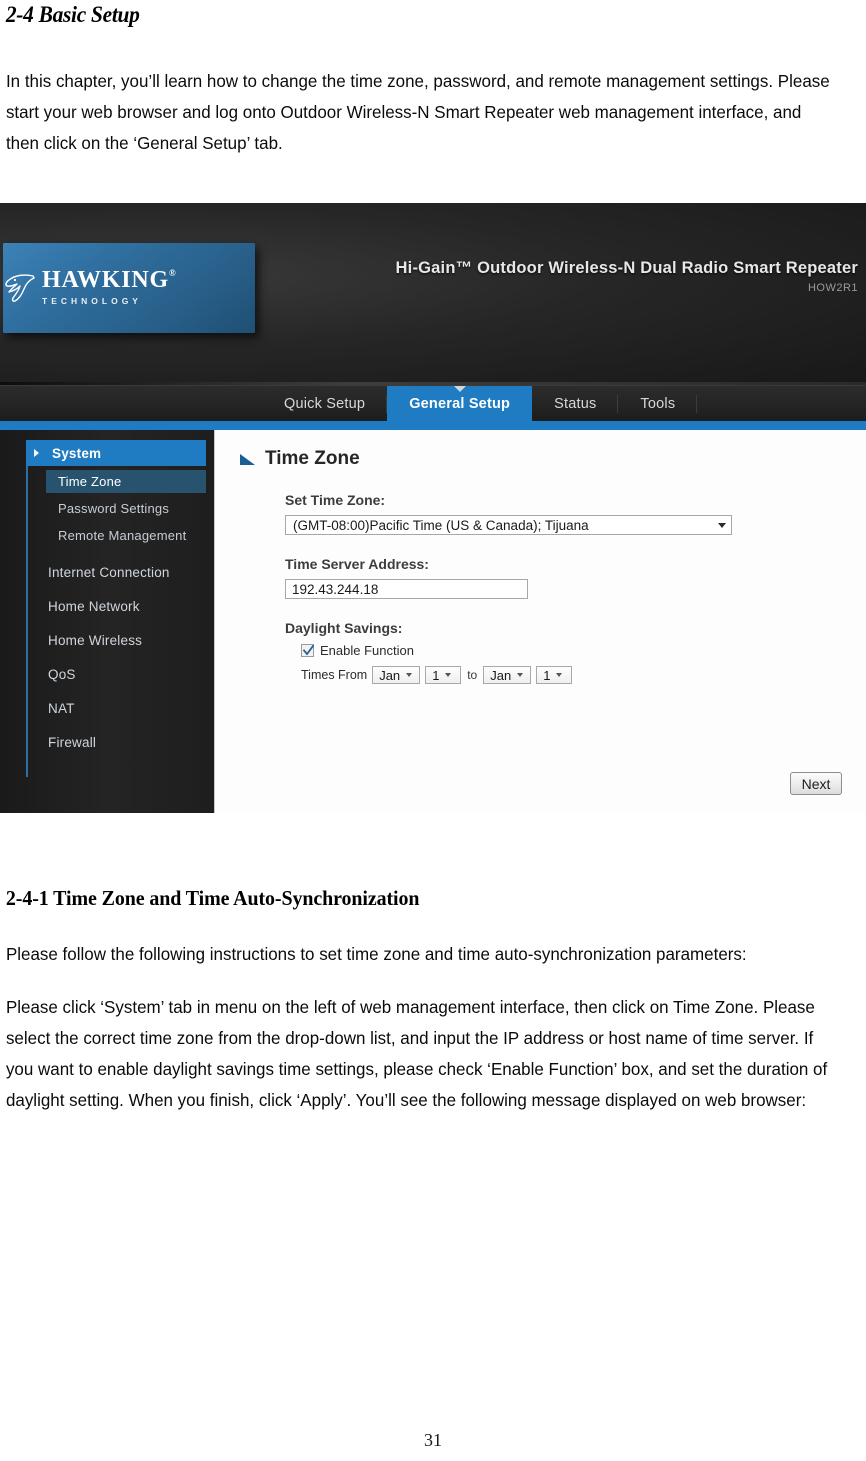 This screenshot has height=1461, width=866. Describe the element at coordinates (77, 453) in the screenshot. I see `sidebar-item-label: System` at that location.